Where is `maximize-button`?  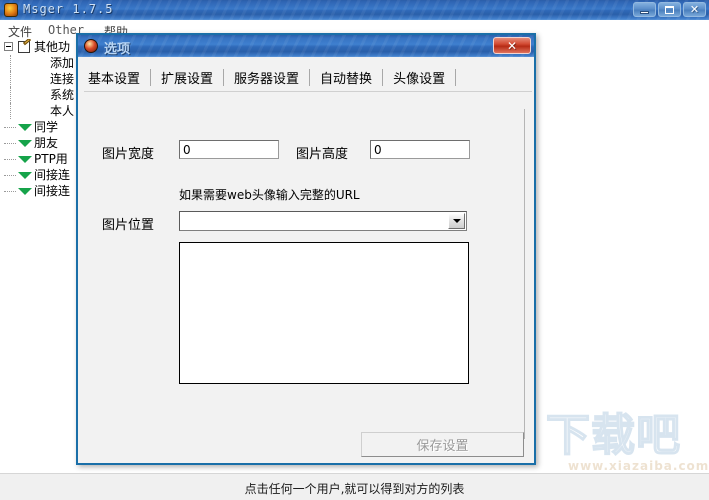
maximize-button is located at coordinates (669, 9).